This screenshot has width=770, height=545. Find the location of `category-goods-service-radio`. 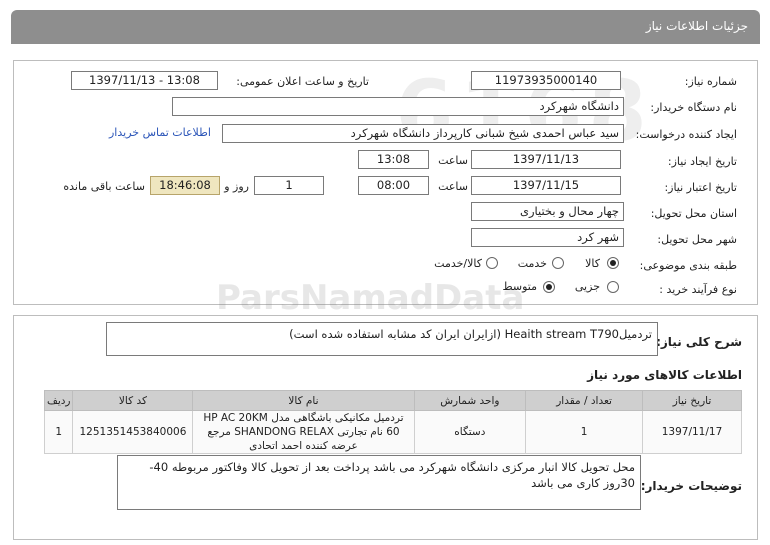

category-goods-service-radio is located at coordinates (492, 263).